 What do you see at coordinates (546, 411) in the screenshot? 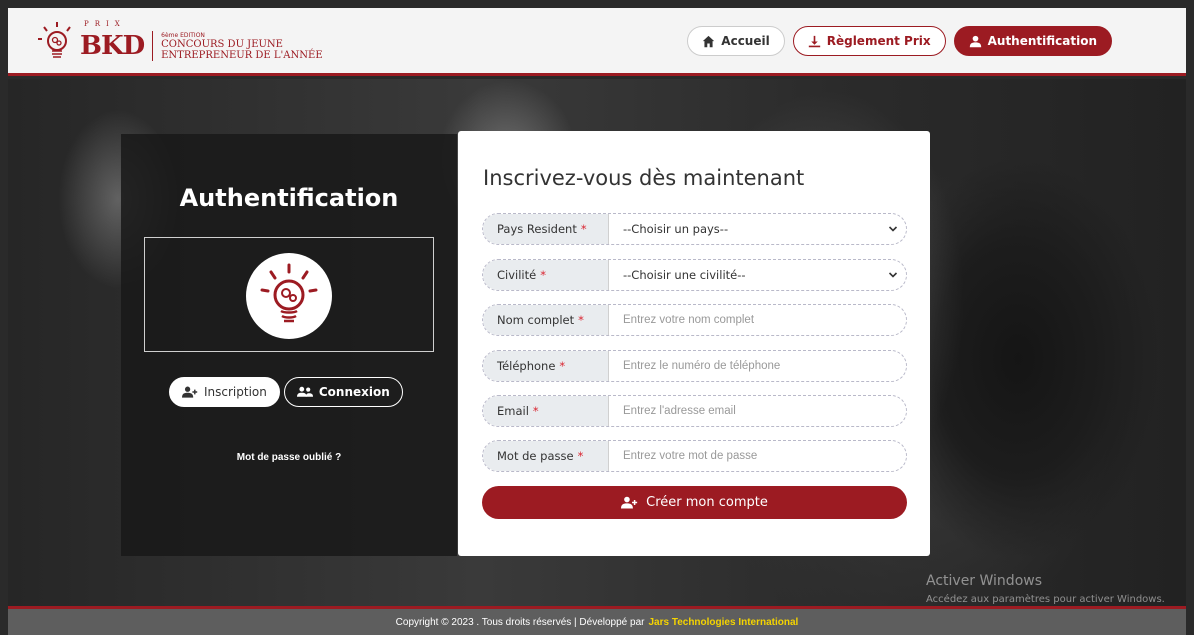
I see `field-label: Email *` at bounding box center [546, 411].